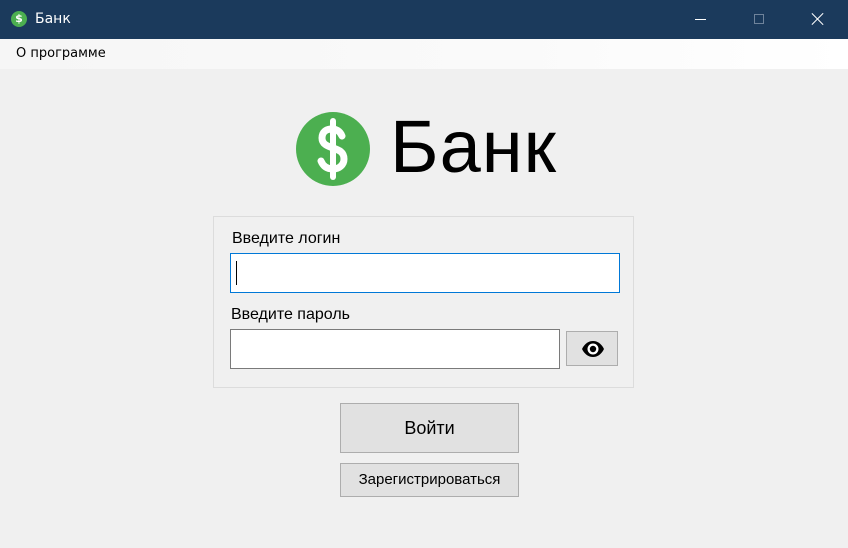  What do you see at coordinates (333, 149) in the screenshot?
I see `dollar-logo-icon` at bounding box center [333, 149].